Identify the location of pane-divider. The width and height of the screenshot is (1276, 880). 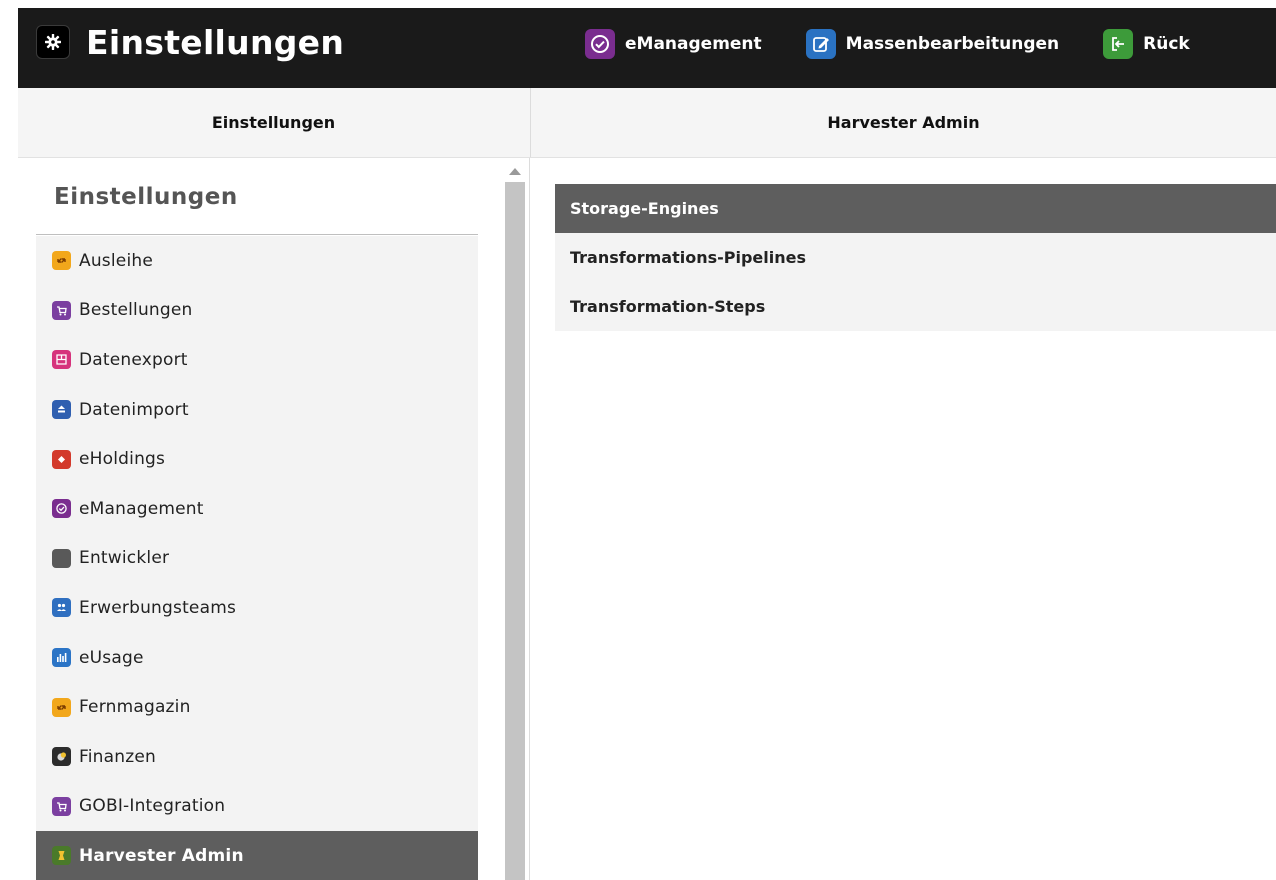
(529, 519).